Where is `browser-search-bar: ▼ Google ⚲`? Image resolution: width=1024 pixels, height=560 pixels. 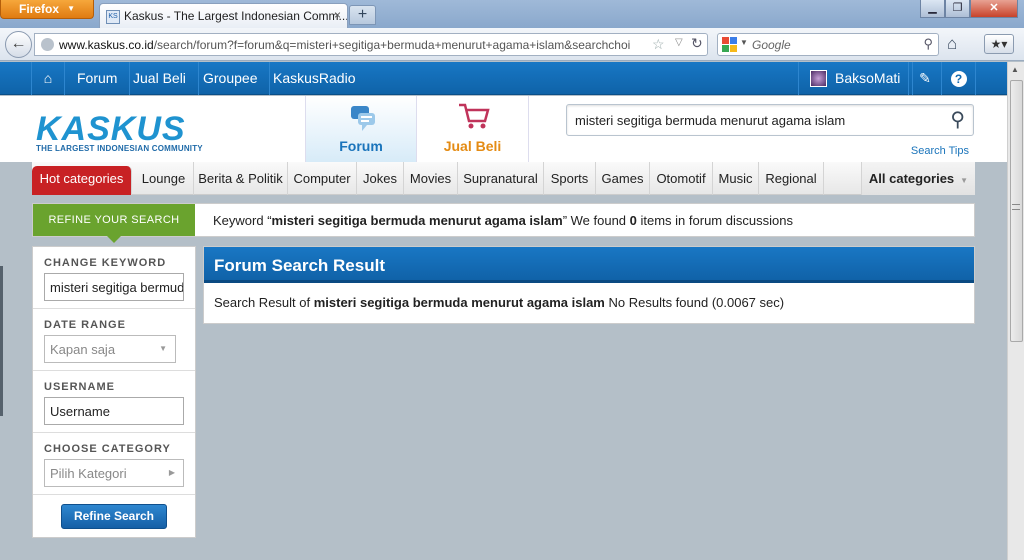
browser-search-bar: ▼ Google ⚲ is located at coordinates (828, 44).